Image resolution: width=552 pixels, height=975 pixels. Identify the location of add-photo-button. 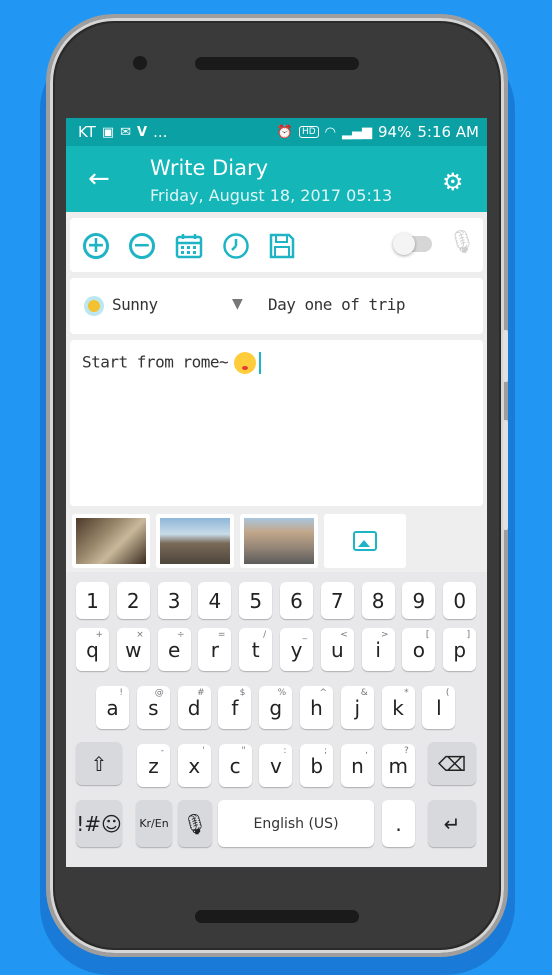
(365, 541).